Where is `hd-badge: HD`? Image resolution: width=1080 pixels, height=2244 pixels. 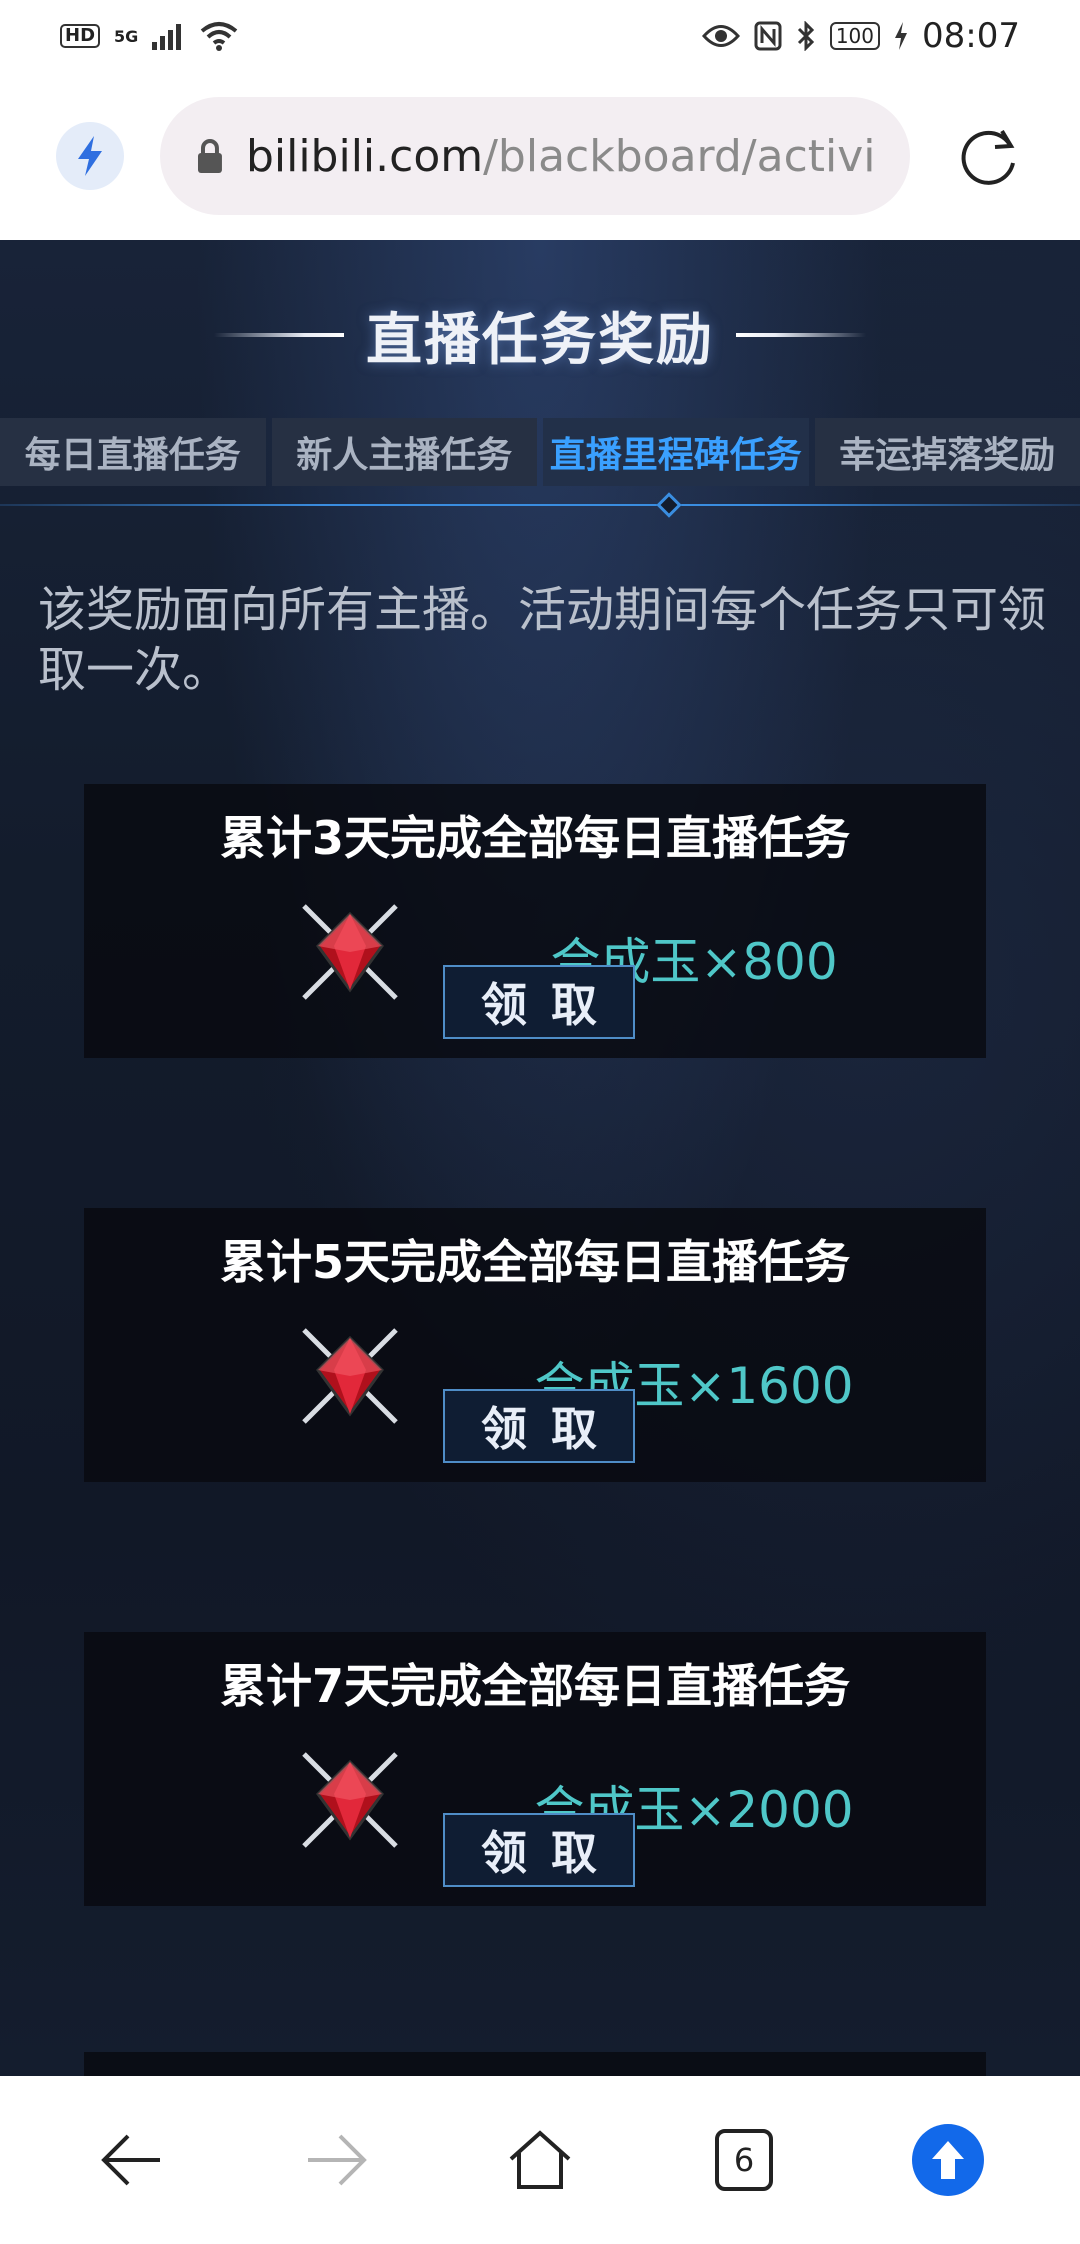
hd-badge: HD is located at coordinates (80, 36).